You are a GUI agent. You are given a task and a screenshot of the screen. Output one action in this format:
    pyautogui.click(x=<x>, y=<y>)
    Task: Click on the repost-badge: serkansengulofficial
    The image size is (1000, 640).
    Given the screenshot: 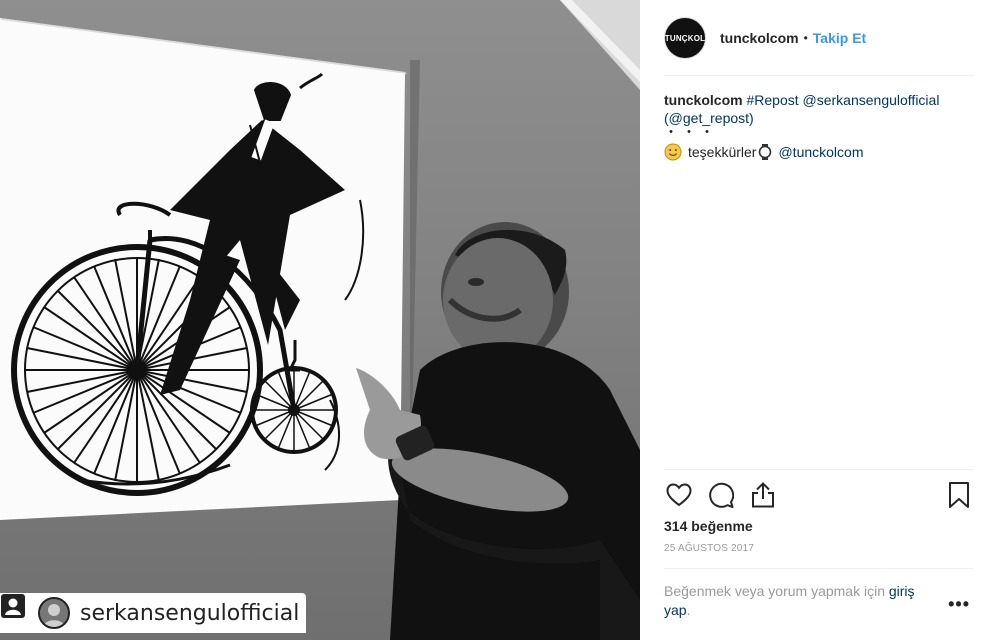 What is the action you would take?
    pyautogui.click(x=153, y=613)
    